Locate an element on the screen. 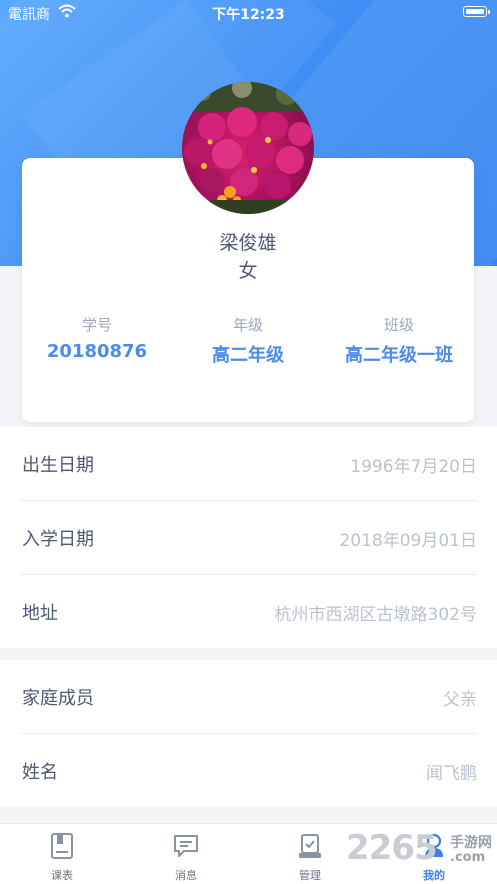 The image size is (497, 884). stat-label: 年级 is located at coordinates (247, 325).